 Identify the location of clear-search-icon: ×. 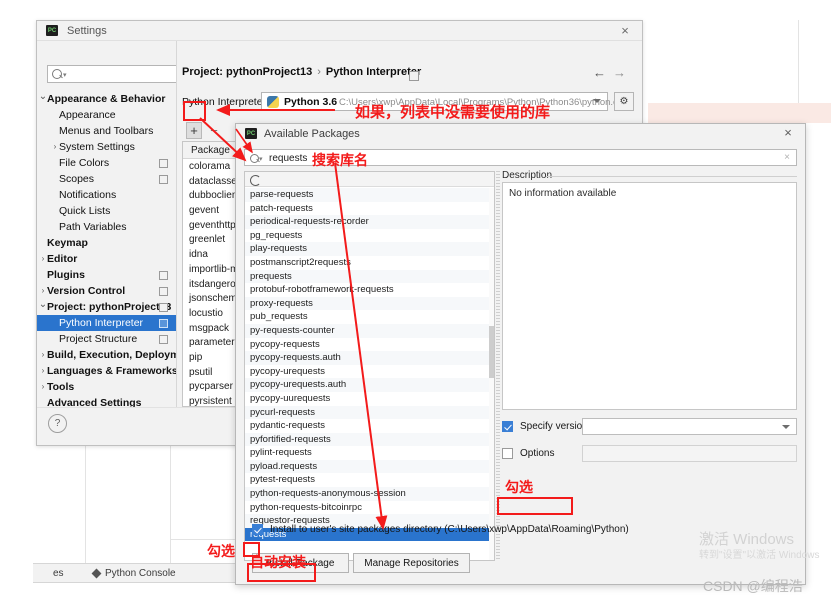
(787, 157).